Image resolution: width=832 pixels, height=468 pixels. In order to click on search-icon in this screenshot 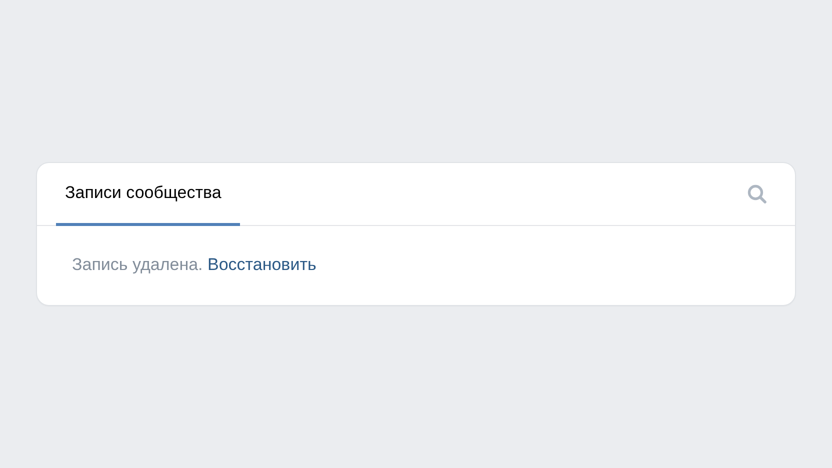, I will do `click(757, 194)`.